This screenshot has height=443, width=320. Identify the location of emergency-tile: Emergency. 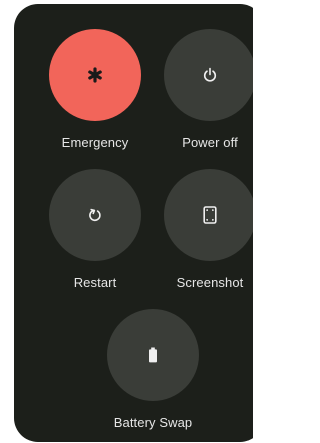
(95, 90).